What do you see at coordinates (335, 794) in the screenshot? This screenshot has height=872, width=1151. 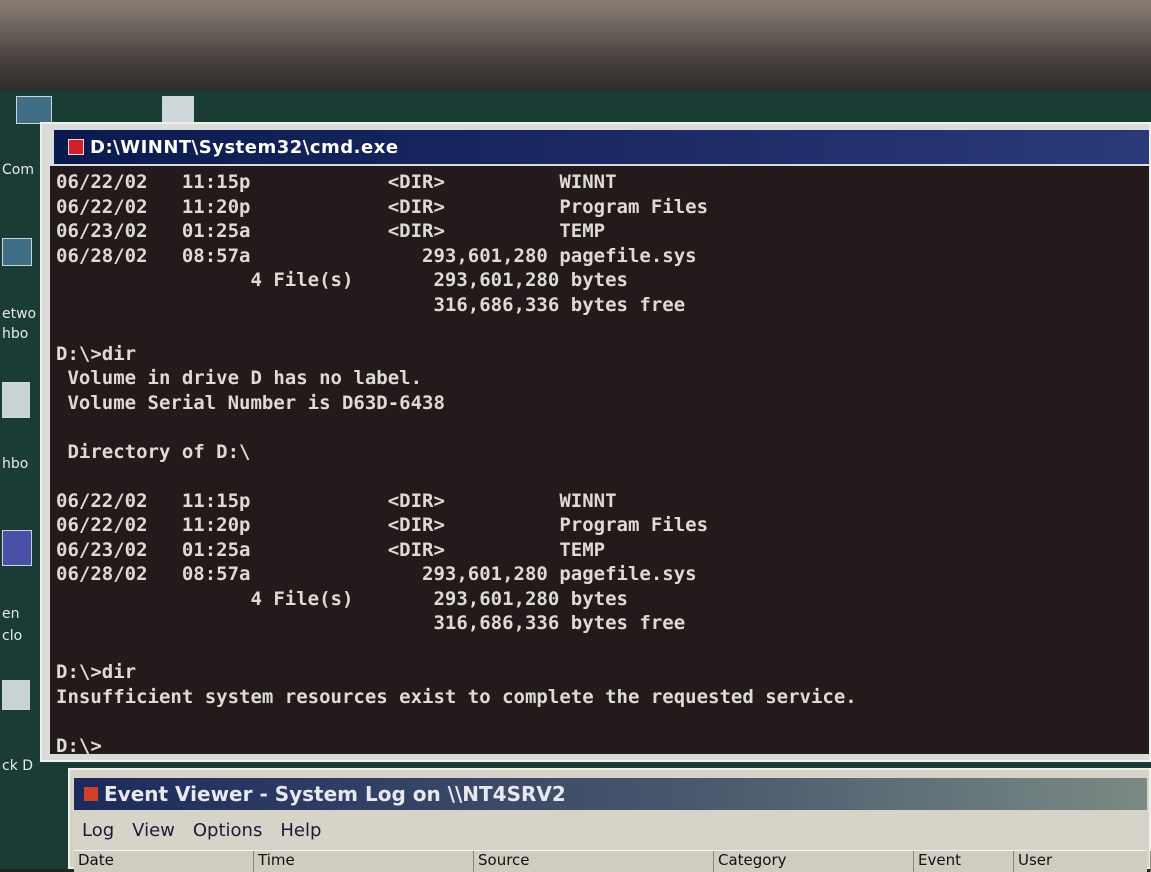 I see `event-viewer-title: Event Viewer - System Log on \\NT4SRV2` at bounding box center [335, 794].